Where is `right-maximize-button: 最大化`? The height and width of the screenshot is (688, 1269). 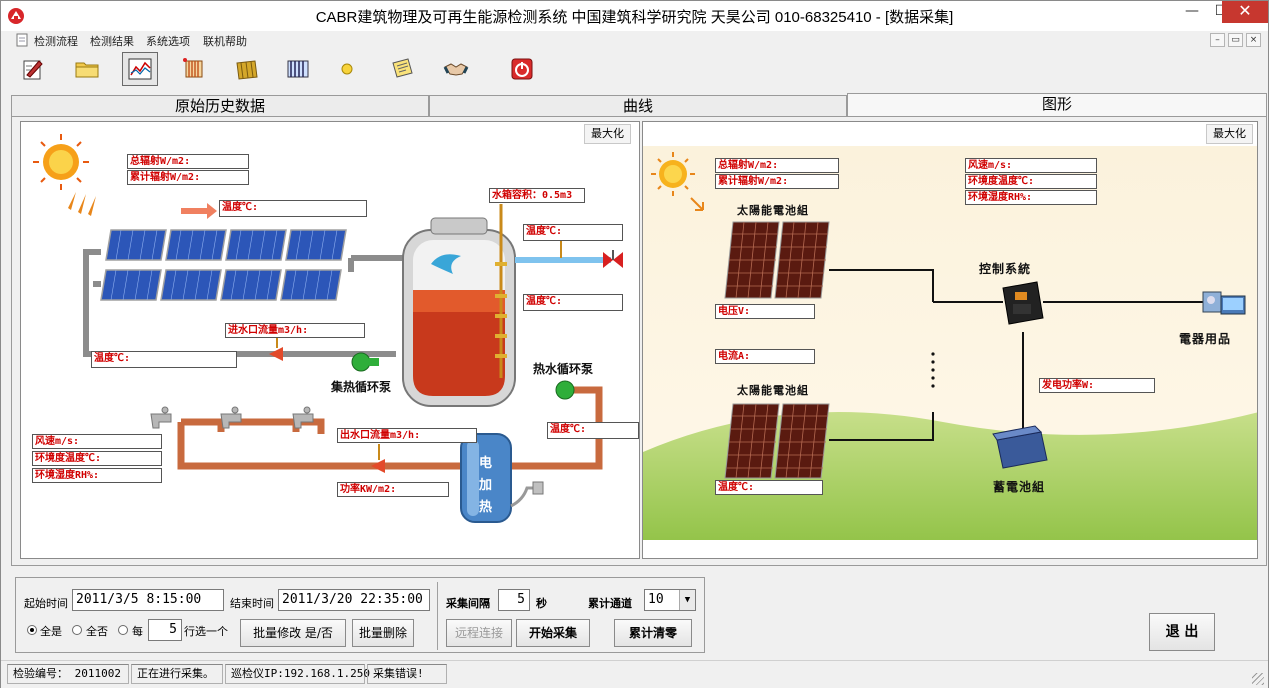
right-maximize-button: 最大化 is located at coordinates (1229, 134).